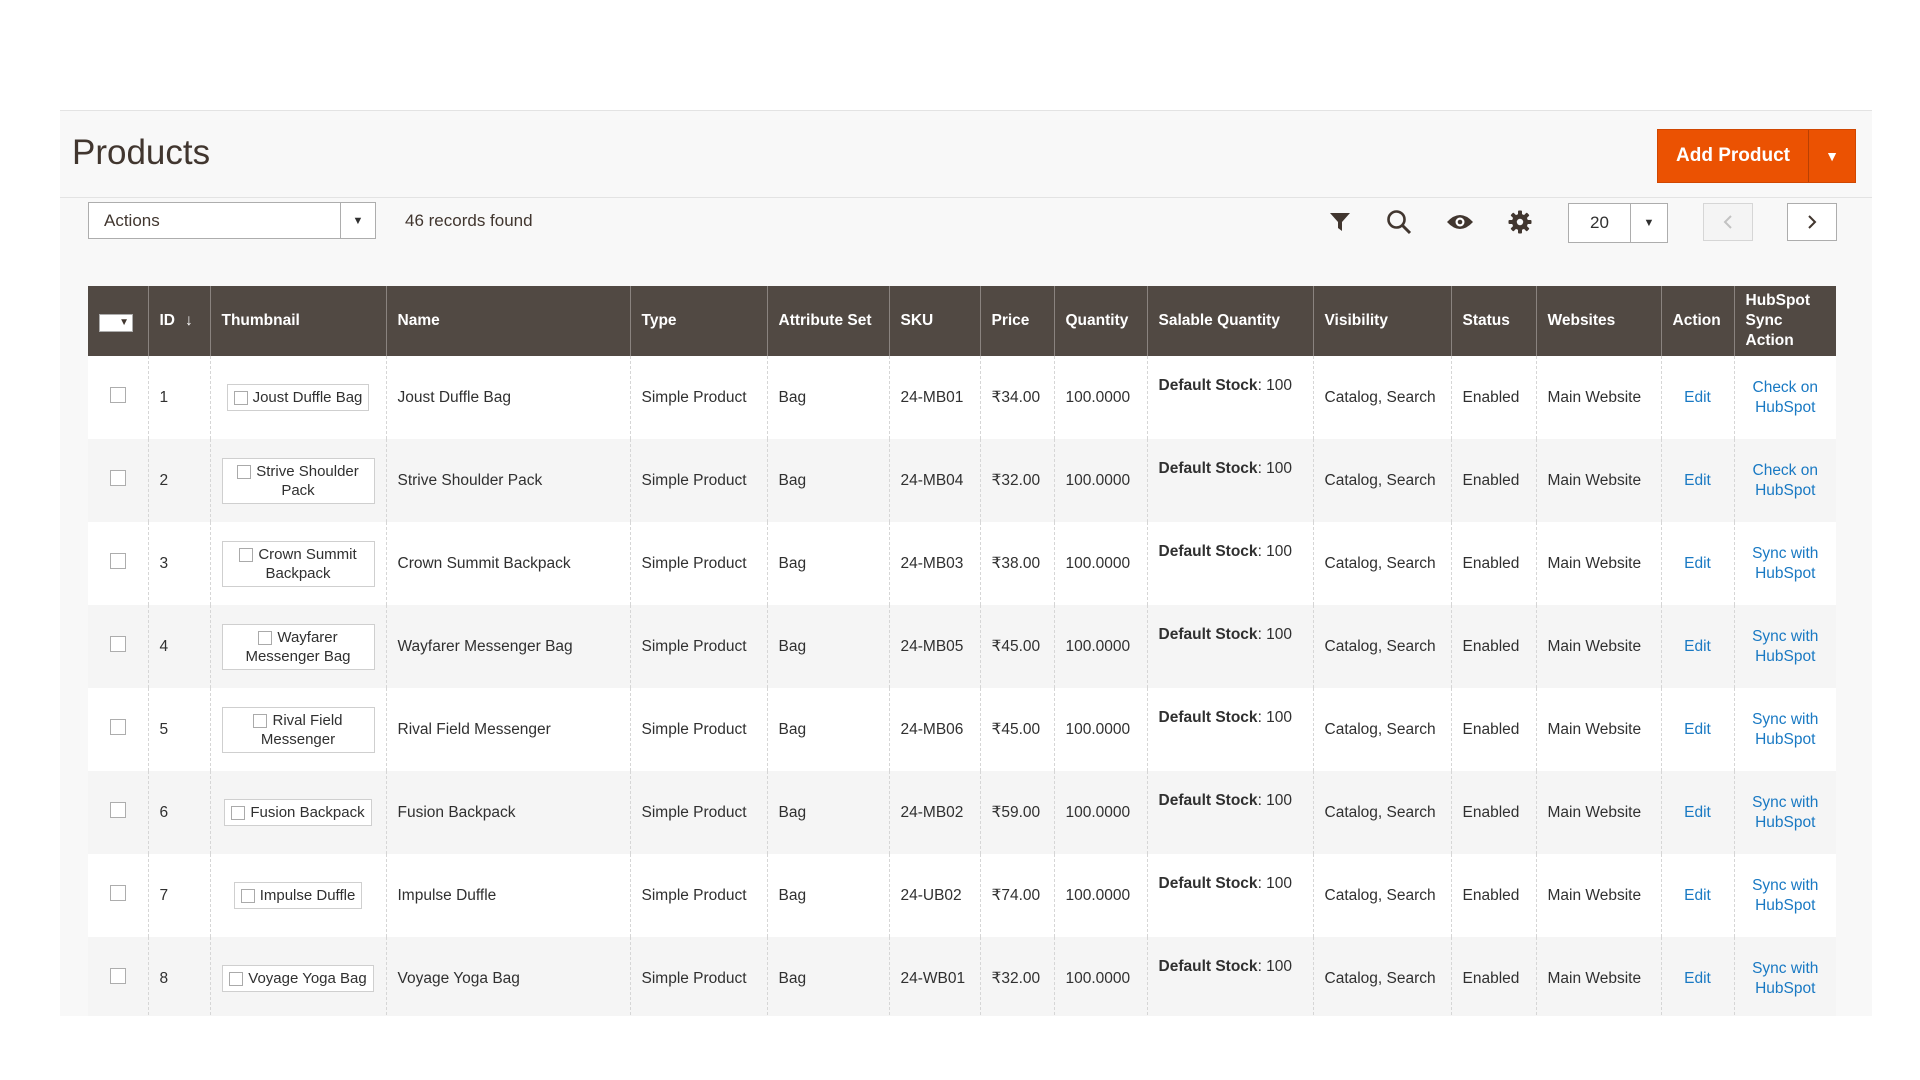 The height and width of the screenshot is (1080, 1920). I want to click on cell-id: 8, so click(179, 976).